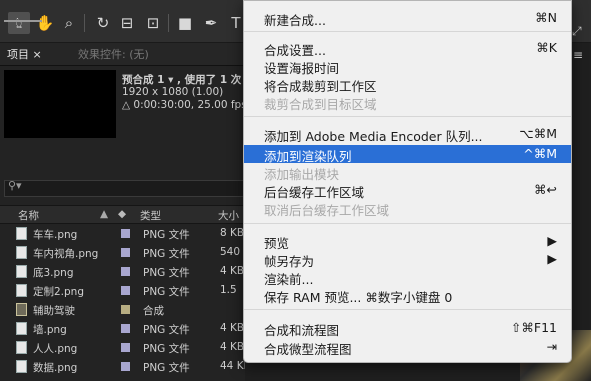  I want to click on menu-item: 设置海报时间, so click(407, 66).